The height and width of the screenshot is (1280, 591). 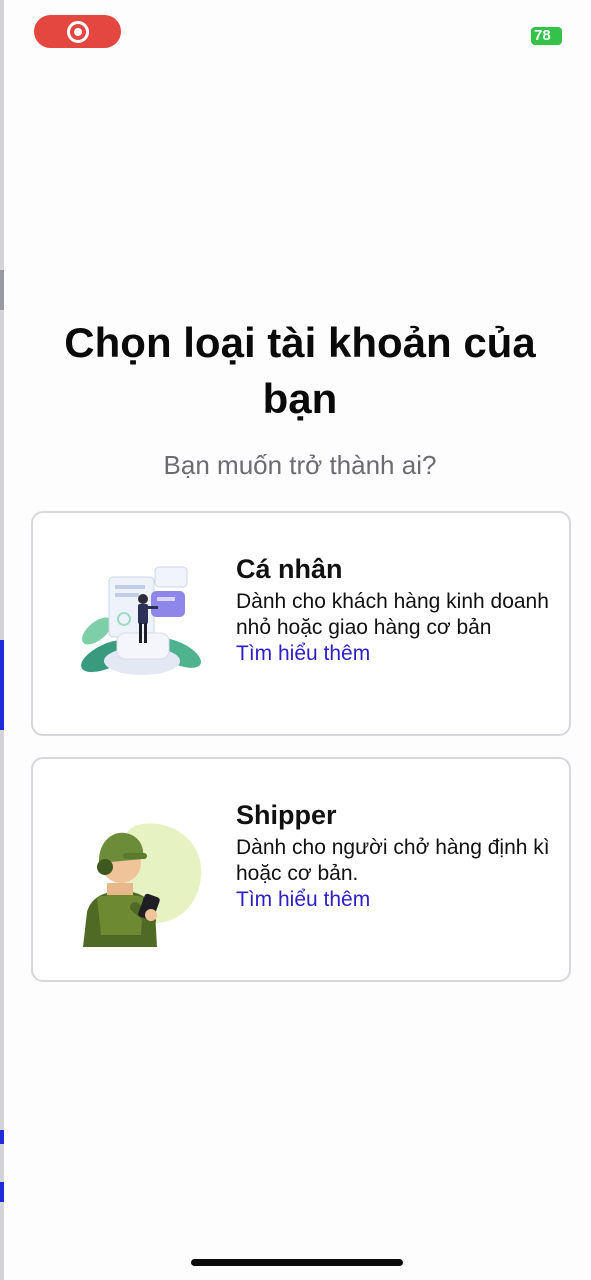 What do you see at coordinates (142, 626) in the screenshot?
I see `business-person-illustration` at bounding box center [142, 626].